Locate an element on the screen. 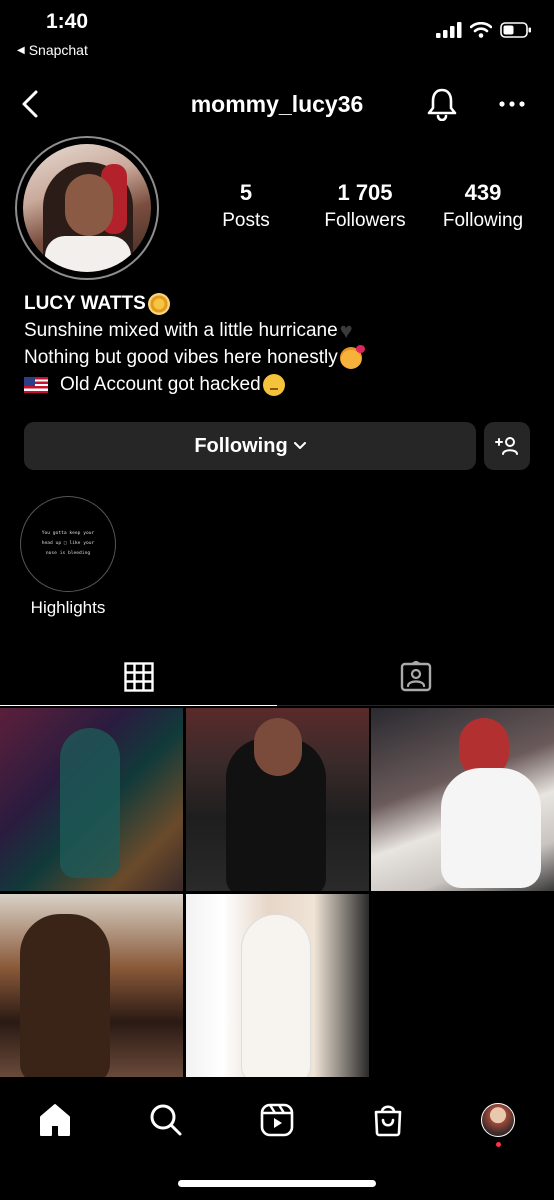 The width and height of the screenshot is (554, 1200). nav-shop is located at coordinates (388, 1120).